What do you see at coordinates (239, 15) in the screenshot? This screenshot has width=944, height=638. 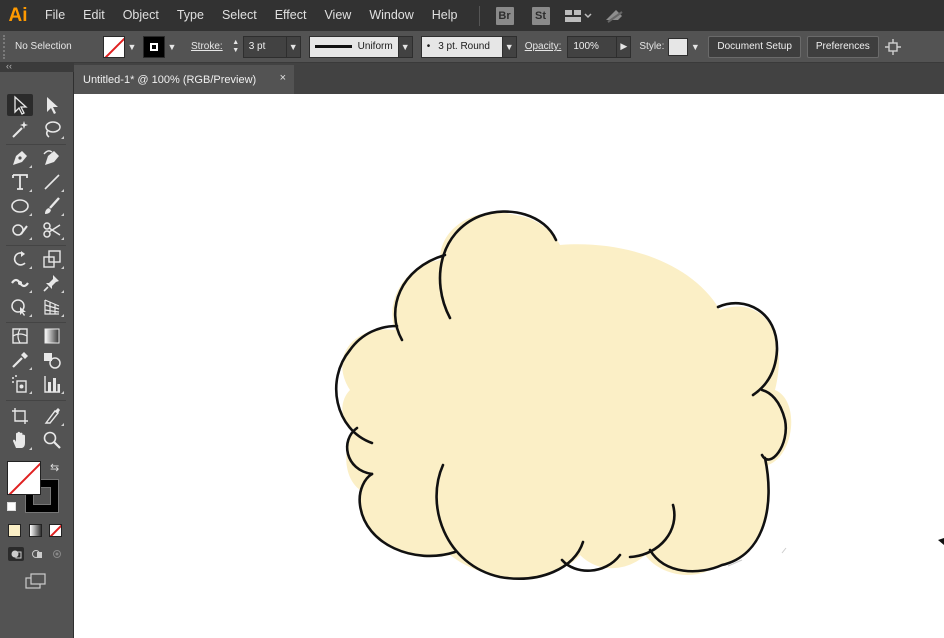 I see `menu-select: Select` at bounding box center [239, 15].